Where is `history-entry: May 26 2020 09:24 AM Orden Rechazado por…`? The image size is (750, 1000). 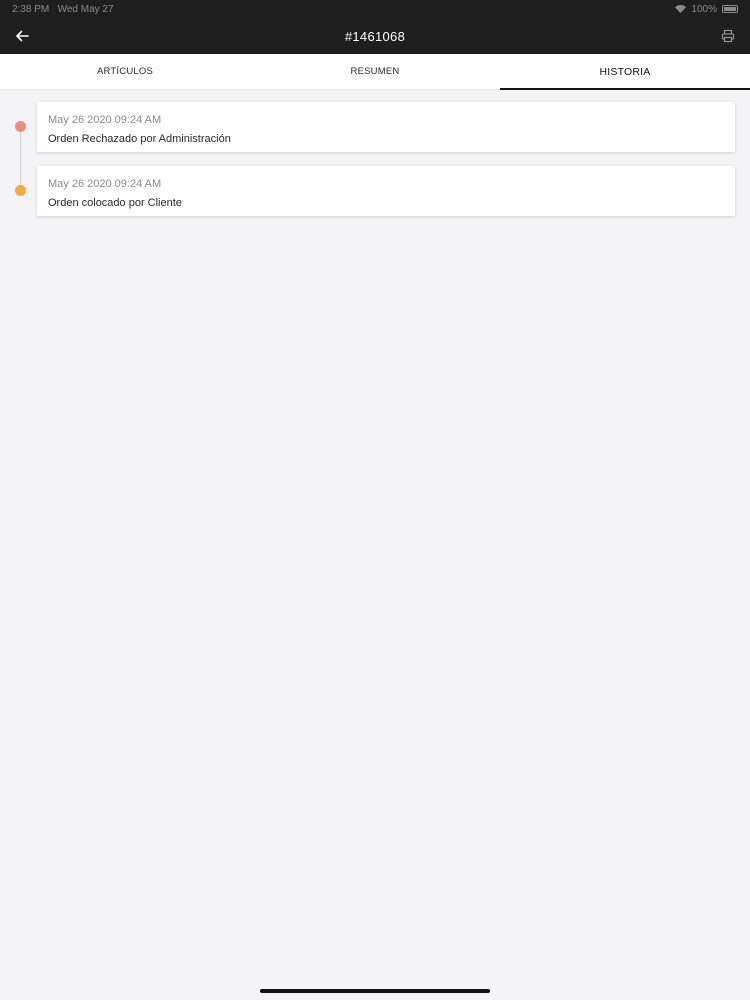 history-entry: May 26 2020 09:24 AM Orden Rechazado por… is located at coordinates (375, 127).